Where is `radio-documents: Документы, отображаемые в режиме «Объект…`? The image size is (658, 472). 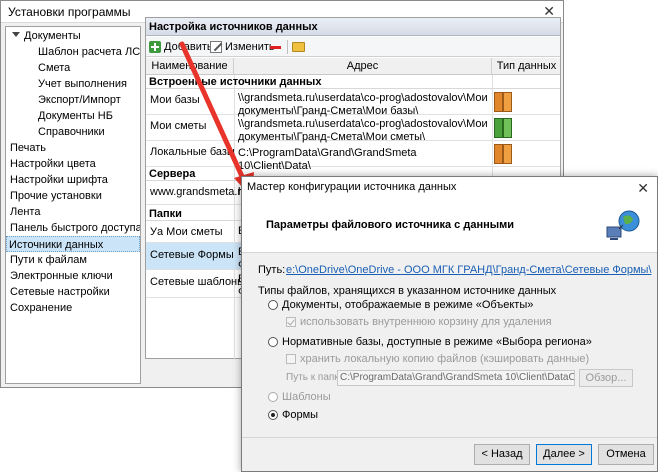 radio-documents: Документы, отображаемые в режиме «Объект… is located at coordinates (400, 305).